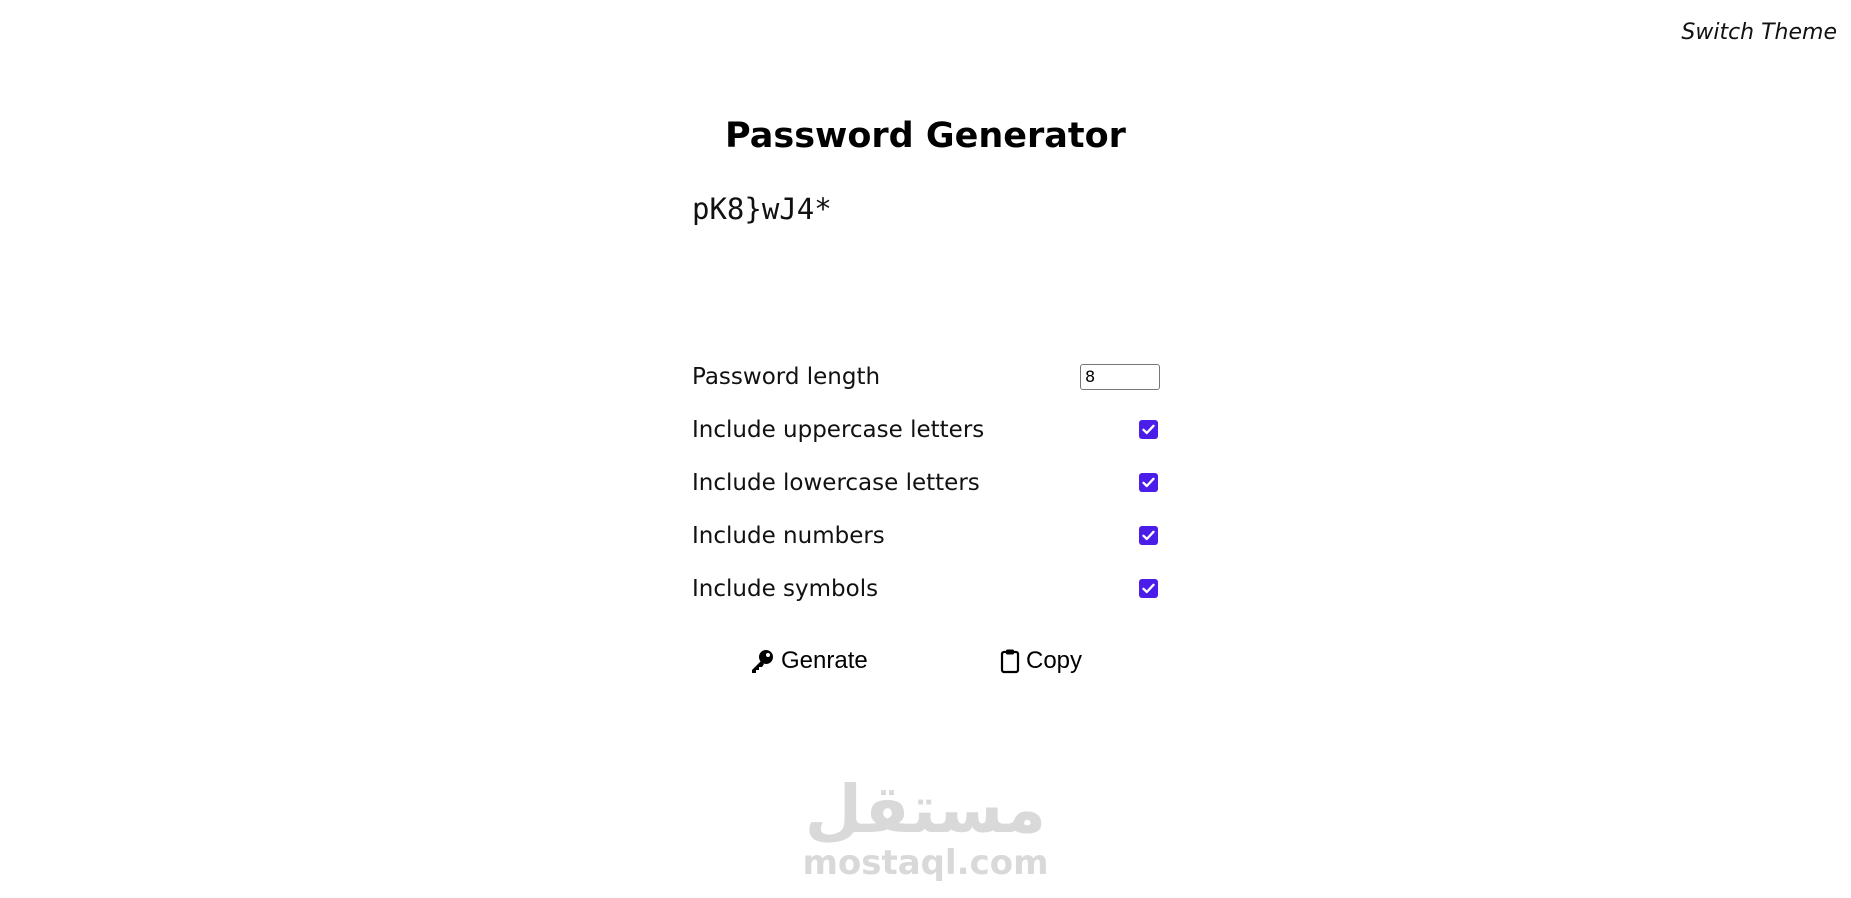 This screenshot has height=898, width=1851. What do you see at coordinates (1010, 661) in the screenshot?
I see `clipboard-icon` at bounding box center [1010, 661].